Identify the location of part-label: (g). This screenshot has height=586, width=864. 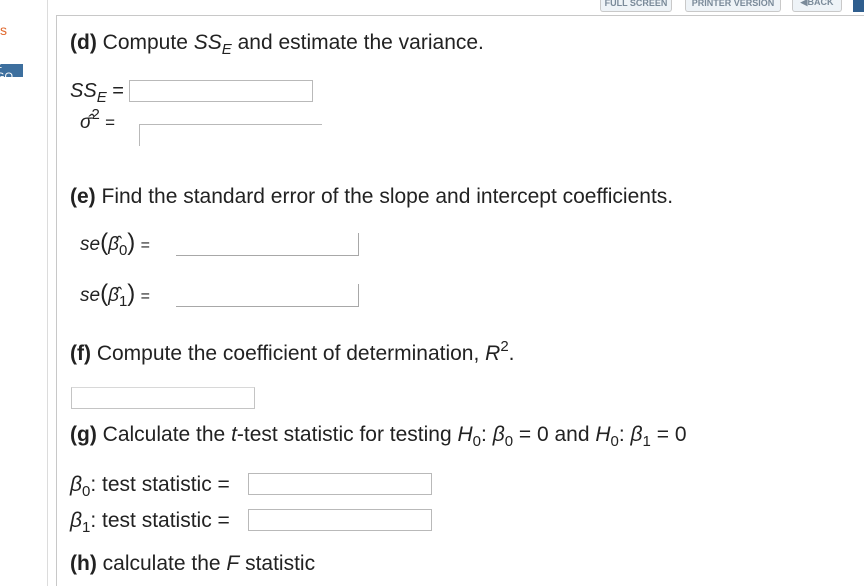
(83, 434).